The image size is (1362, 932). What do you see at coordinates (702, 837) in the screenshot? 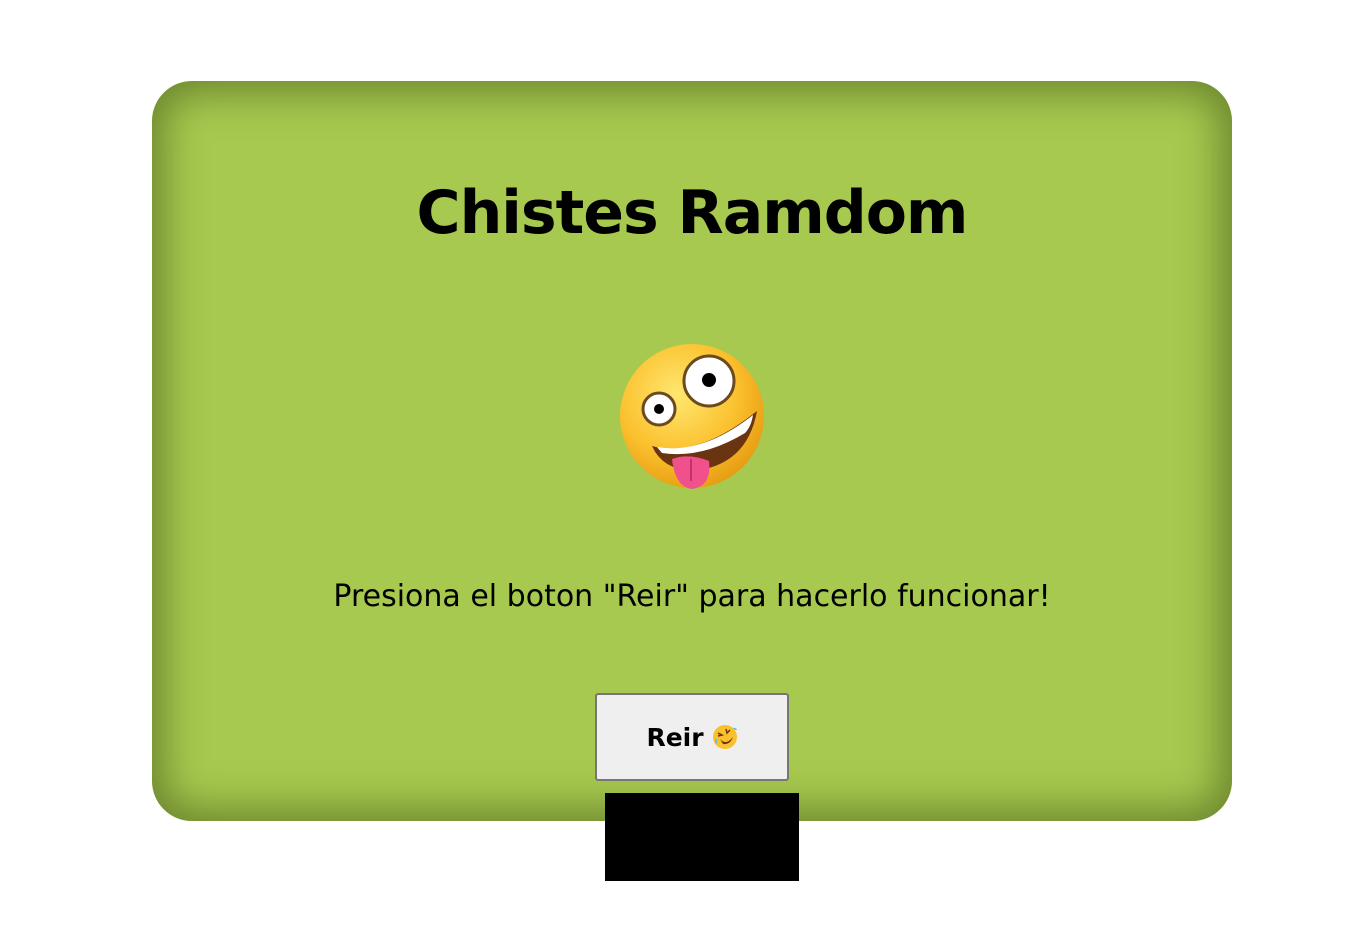
I see `redaction-box` at bounding box center [702, 837].